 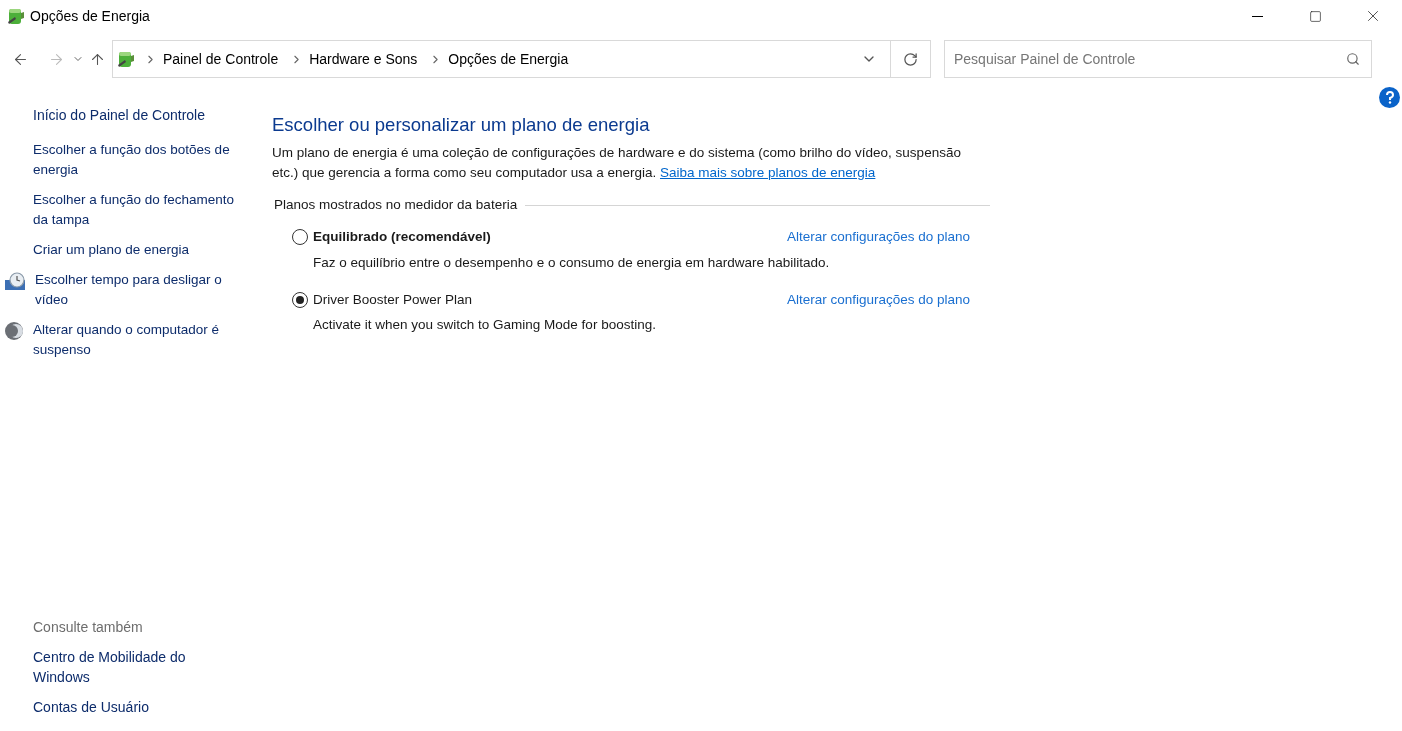 What do you see at coordinates (396, 205) in the screenshot?
I see `group-title: Planos mostrados no medidor da bateria` at bounding box center [396, 205].